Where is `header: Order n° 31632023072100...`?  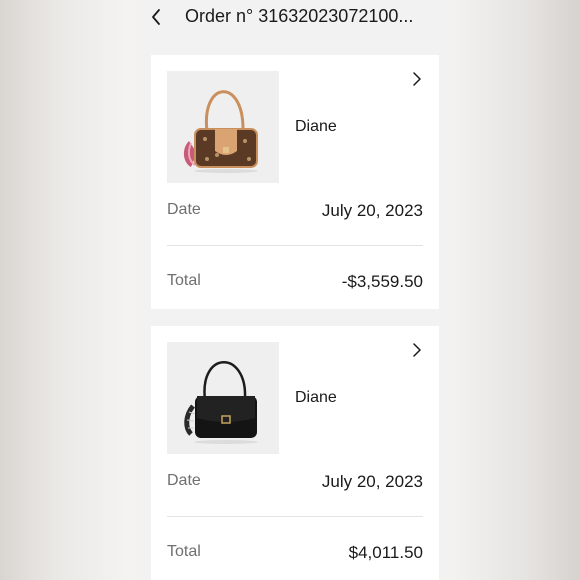
header: Order n° 31632023072100... is located at coordinates (290, 19).